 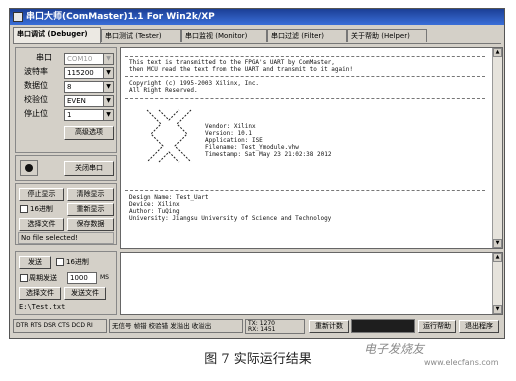 I want to click on close-port-button: 关闭串口, so click(x=89, y=168).